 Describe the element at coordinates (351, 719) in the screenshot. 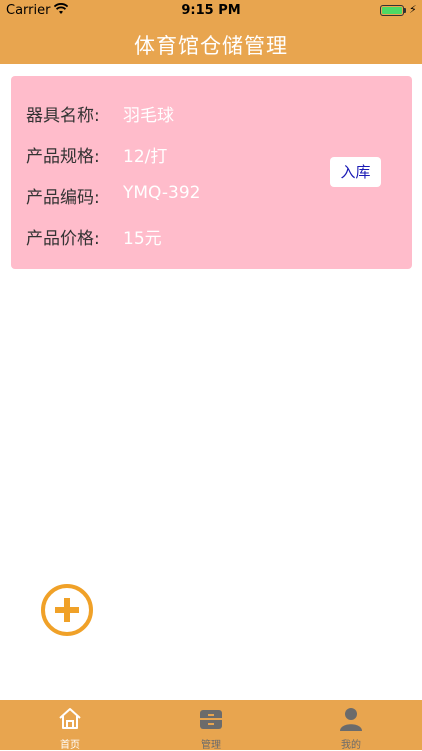

I see `person-icon` at that location.